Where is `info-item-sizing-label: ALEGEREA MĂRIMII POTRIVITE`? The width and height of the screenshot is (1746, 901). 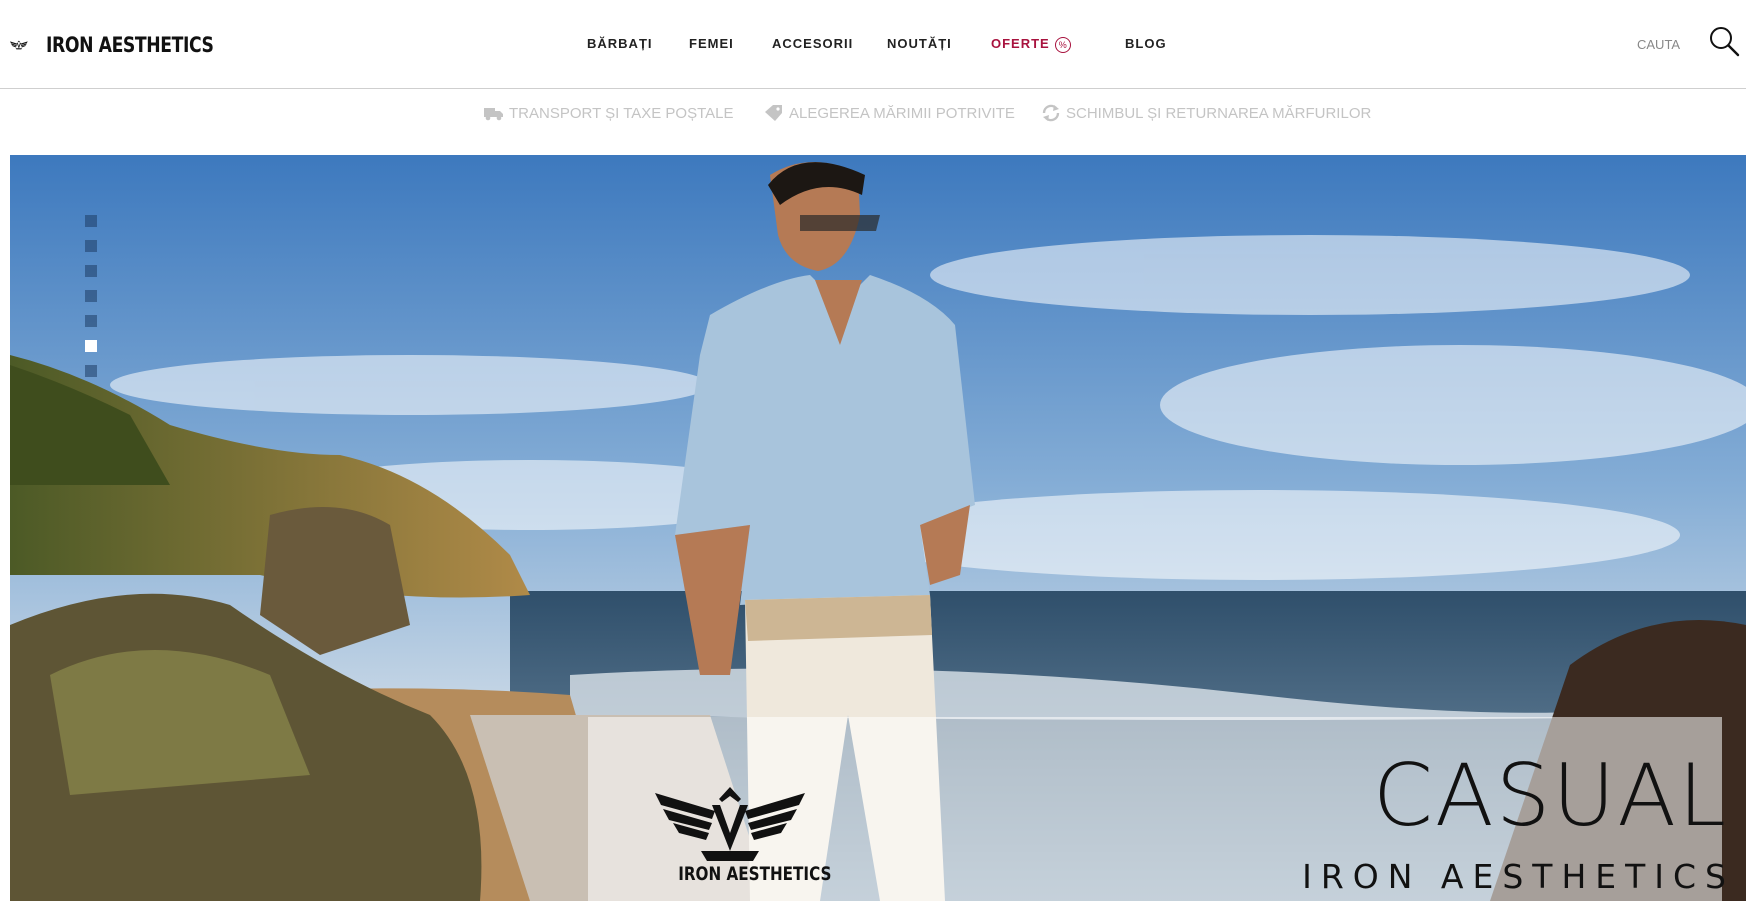
info-item-sizing-label: ALEGEREA MĂRIMII POTRIVITE is located at coordinates (902, 113).